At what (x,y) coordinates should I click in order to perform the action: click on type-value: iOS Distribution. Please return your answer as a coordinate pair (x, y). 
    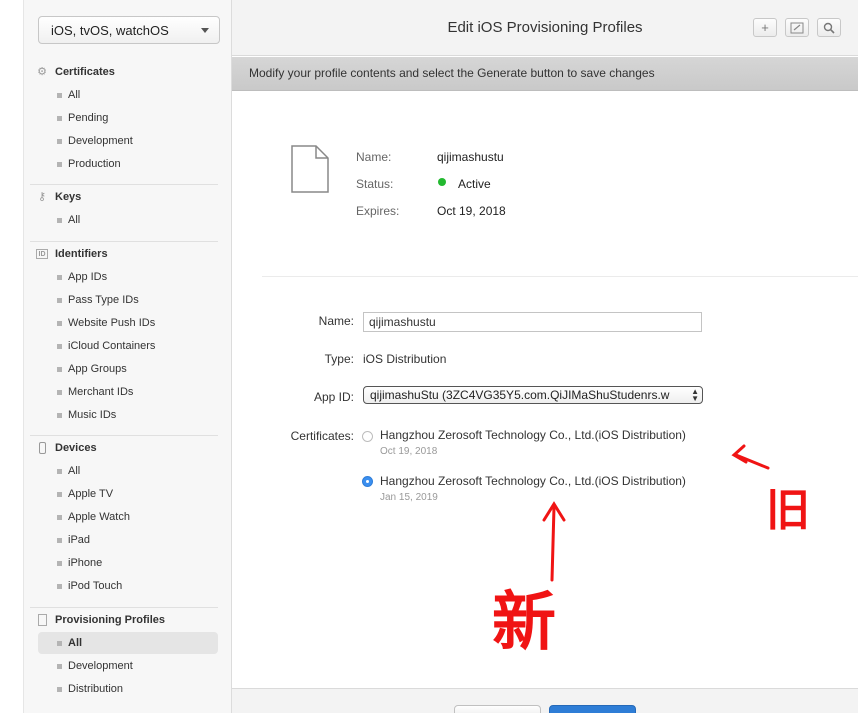
    Looking at the image, I should click on (405, 359).